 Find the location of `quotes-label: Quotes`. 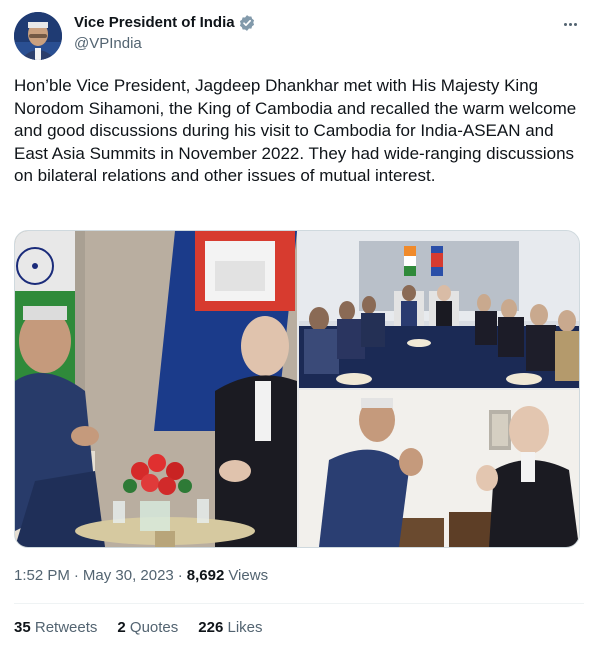

quotes-label: Quotes is located at coordinates (154, 627).